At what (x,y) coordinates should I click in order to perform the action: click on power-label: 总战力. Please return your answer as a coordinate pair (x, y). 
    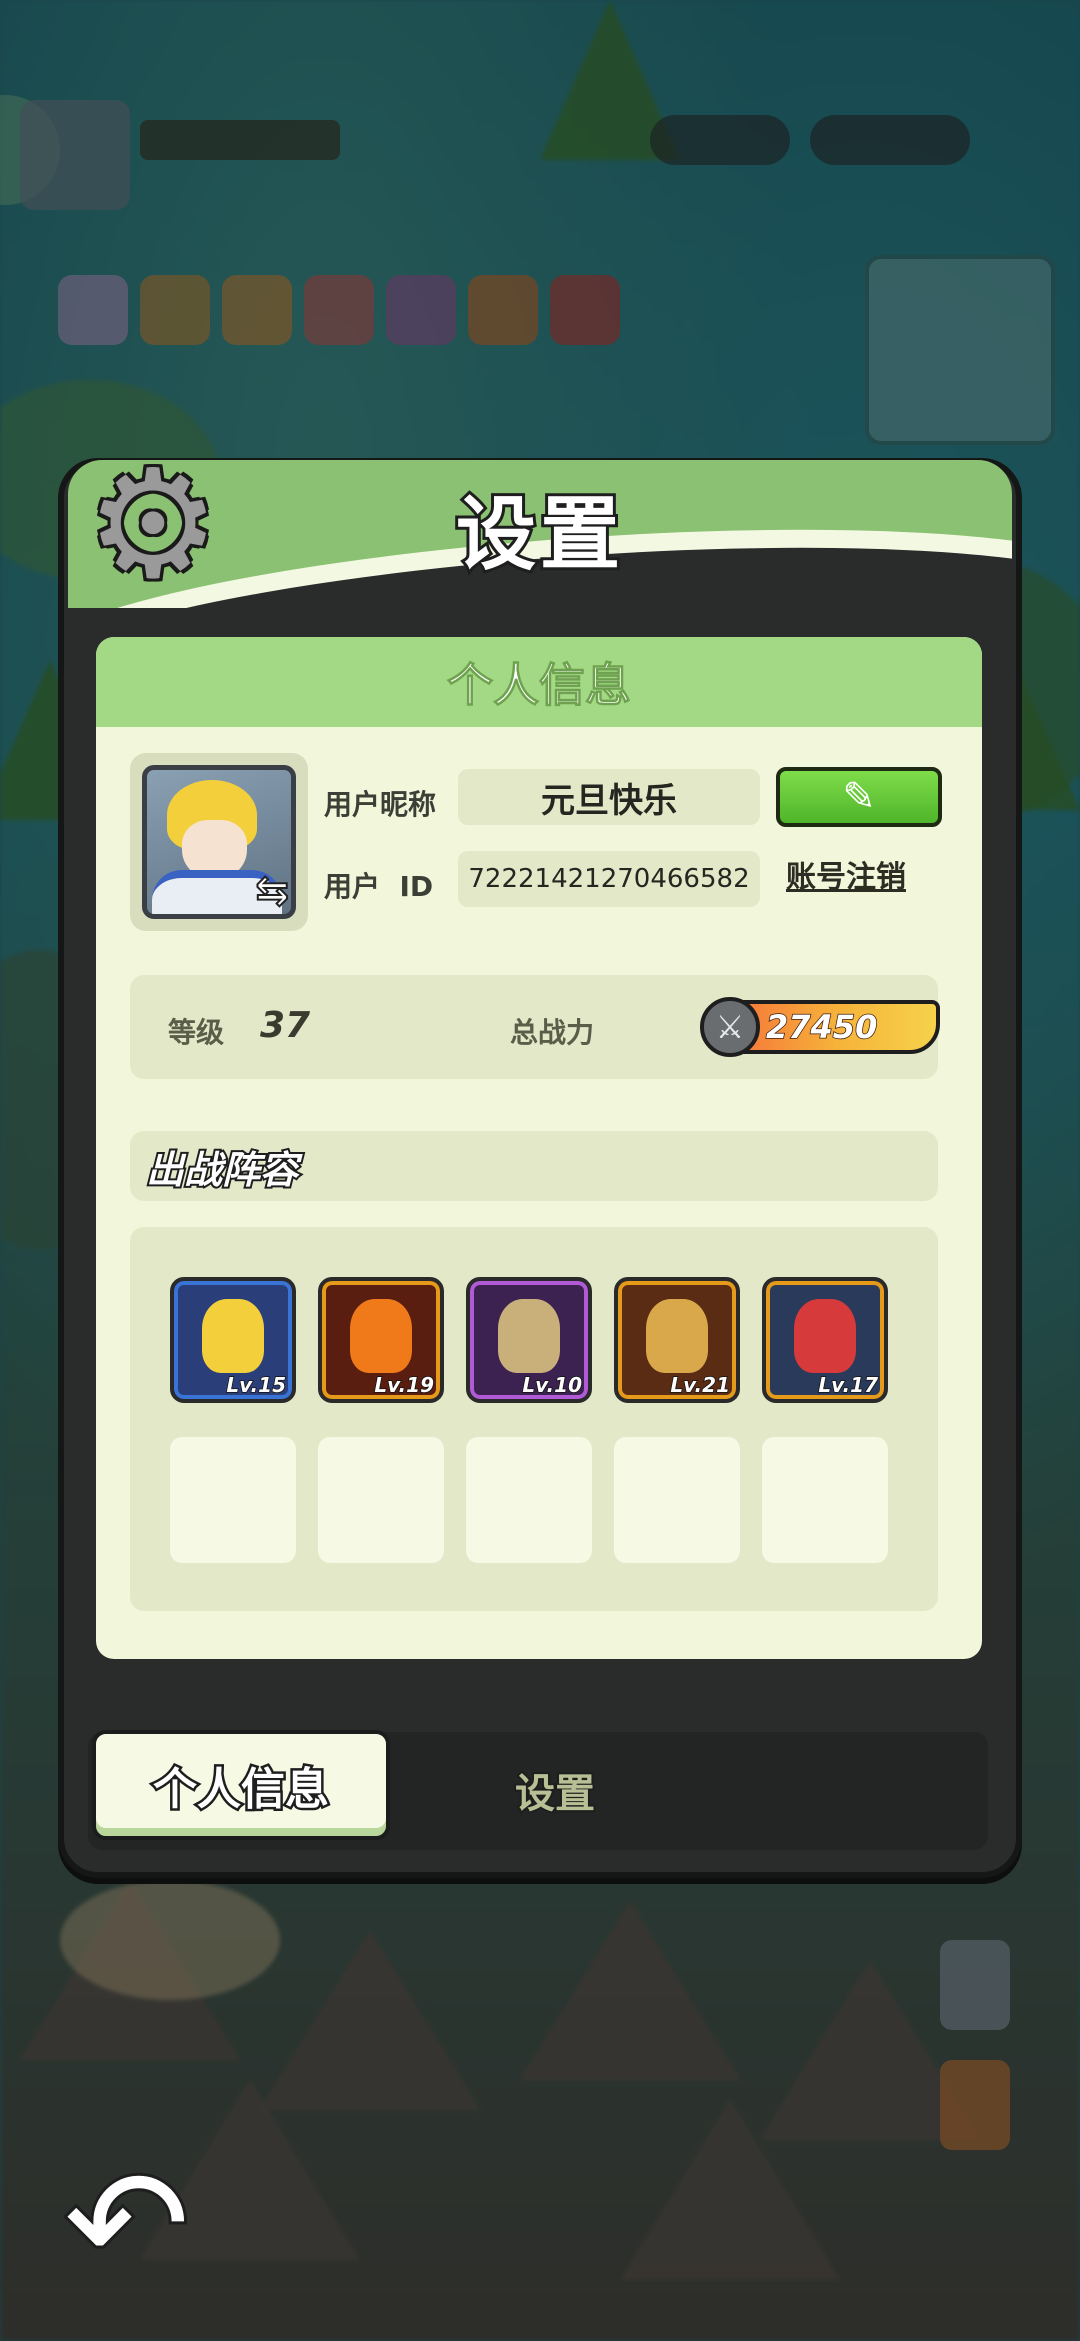
    Looking at the image, I should click on (552, 1032).